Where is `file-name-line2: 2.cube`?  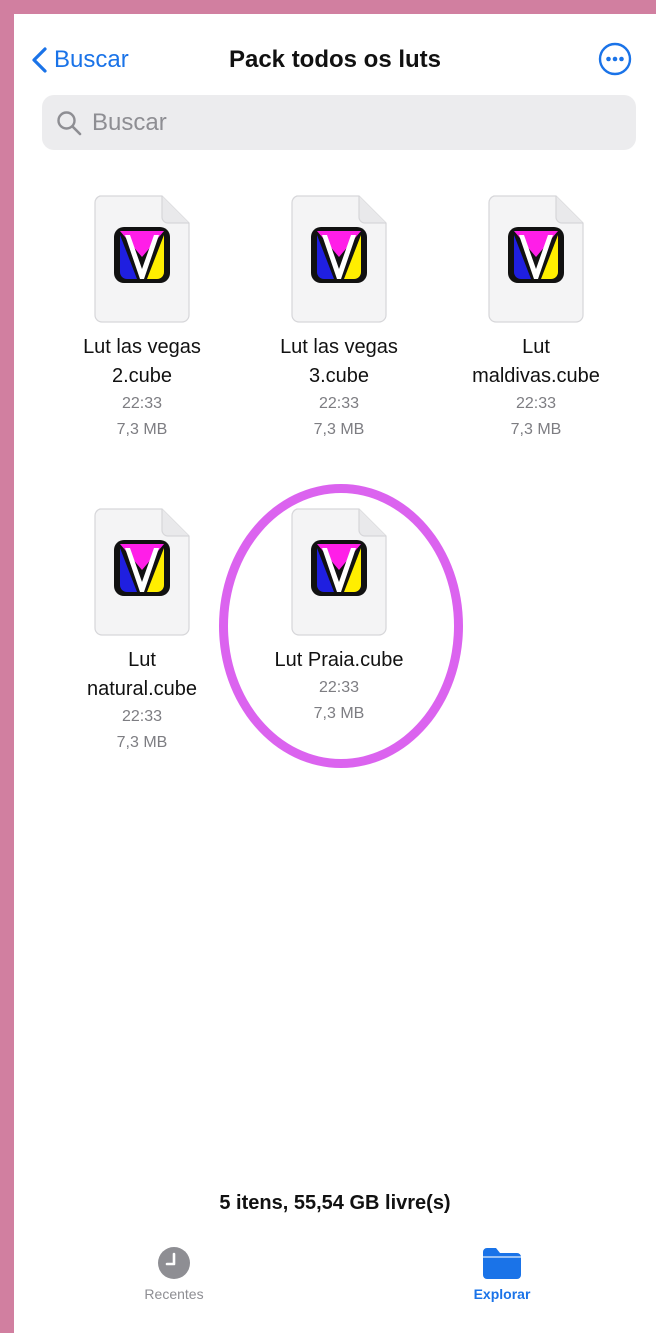 file-name-line2: 2.cube is located at coordinates (142, 376).